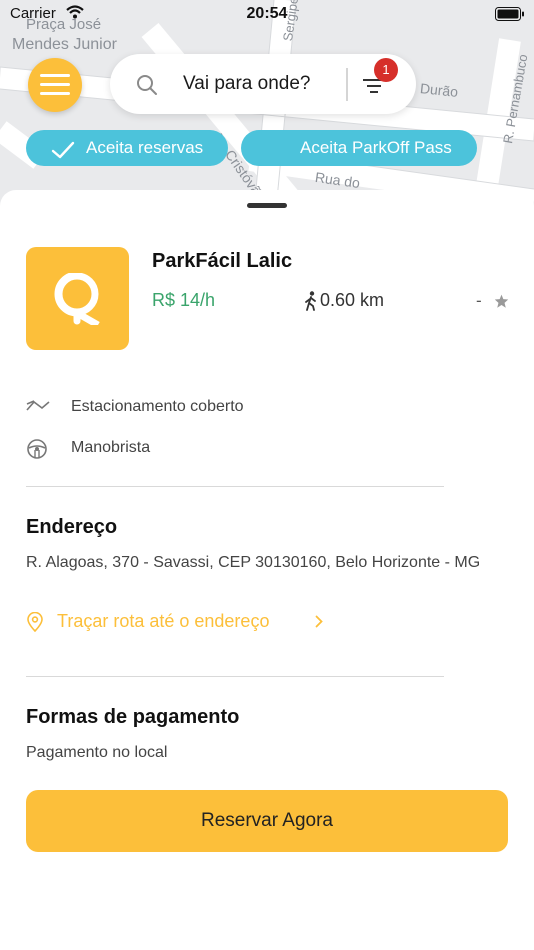 This screenshot has width=534, height=950. I want to click on filter-count-badge: 1, so click(386, 70).